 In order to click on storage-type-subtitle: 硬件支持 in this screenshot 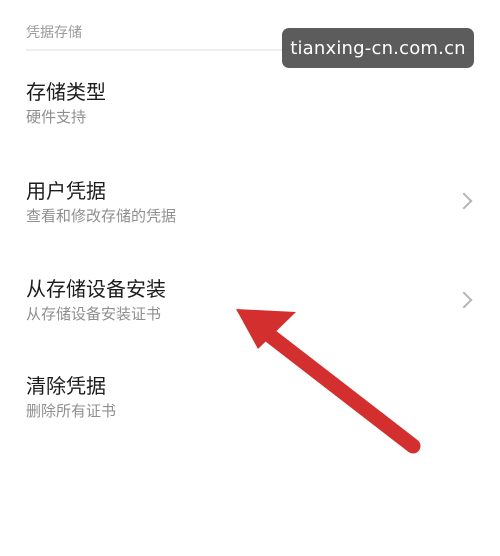, I will do `click(56, 117)`.